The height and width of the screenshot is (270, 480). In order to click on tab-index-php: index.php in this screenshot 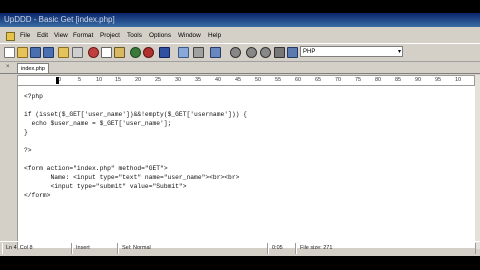, I will do `click(33, 68)`.